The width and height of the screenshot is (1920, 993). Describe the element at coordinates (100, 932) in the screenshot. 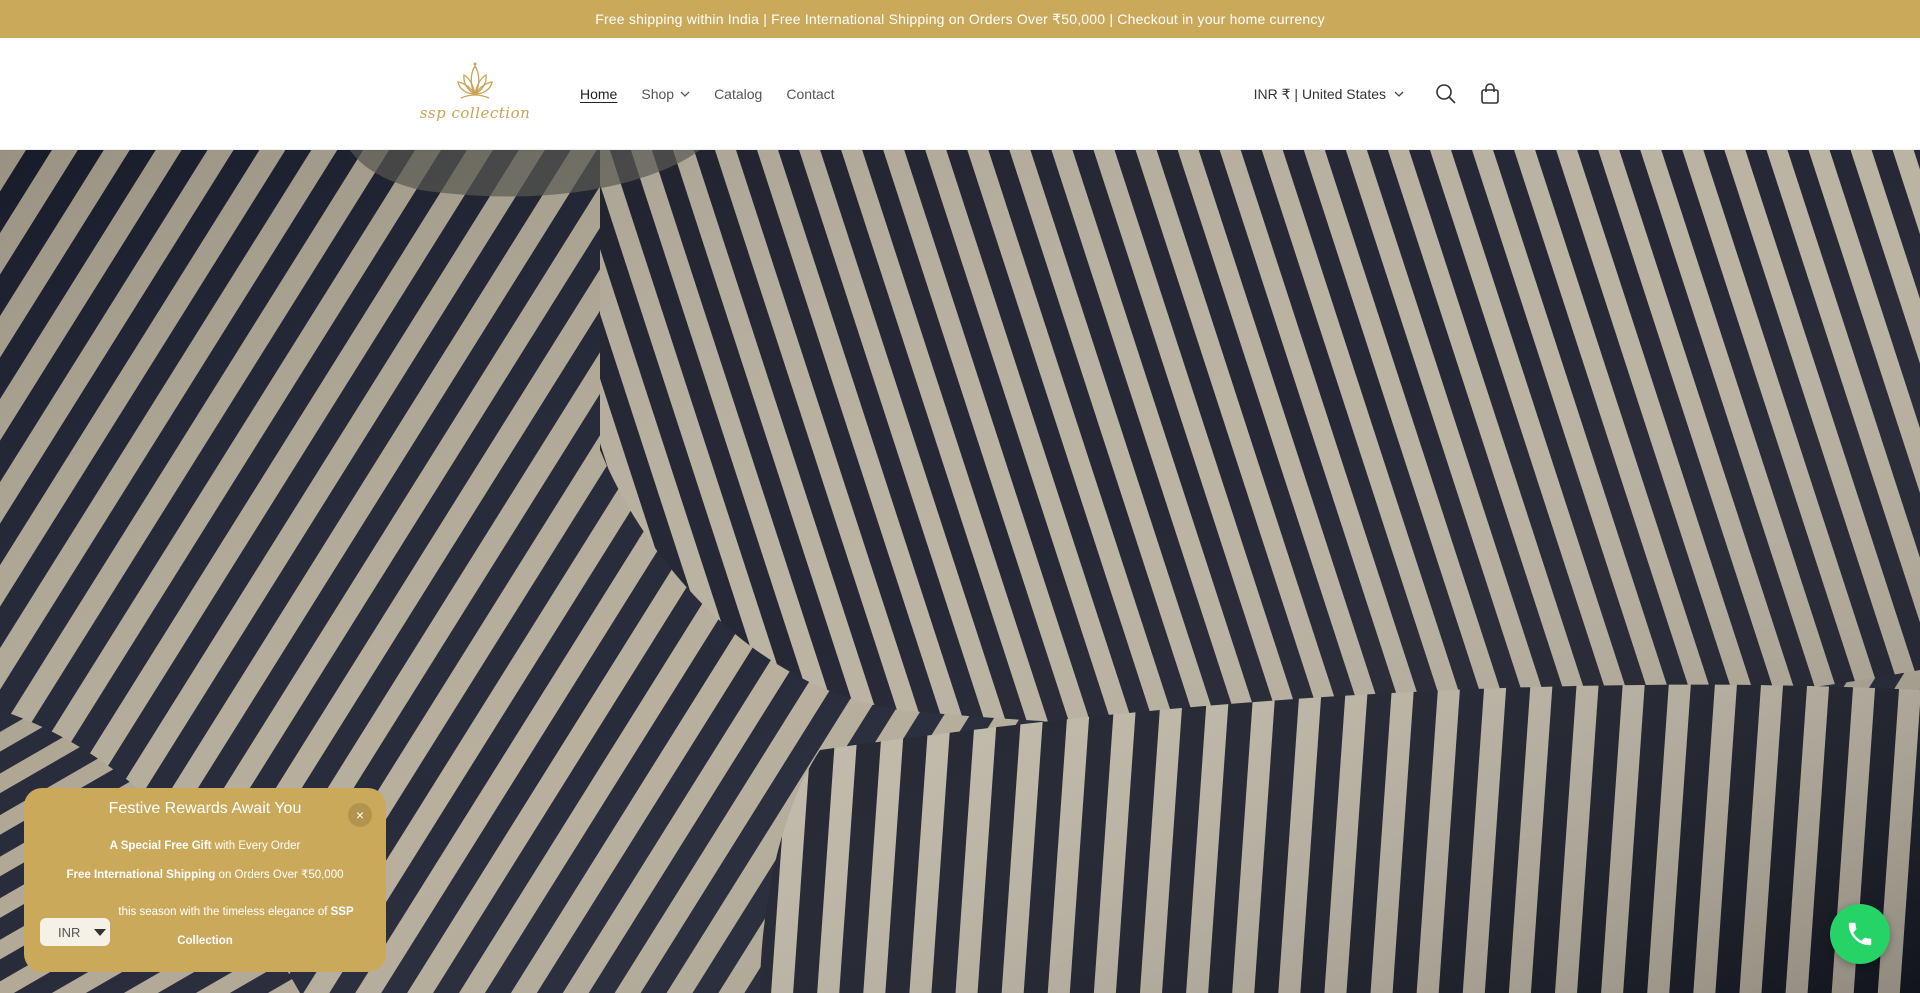

I see `caret-down-icon` at that location.